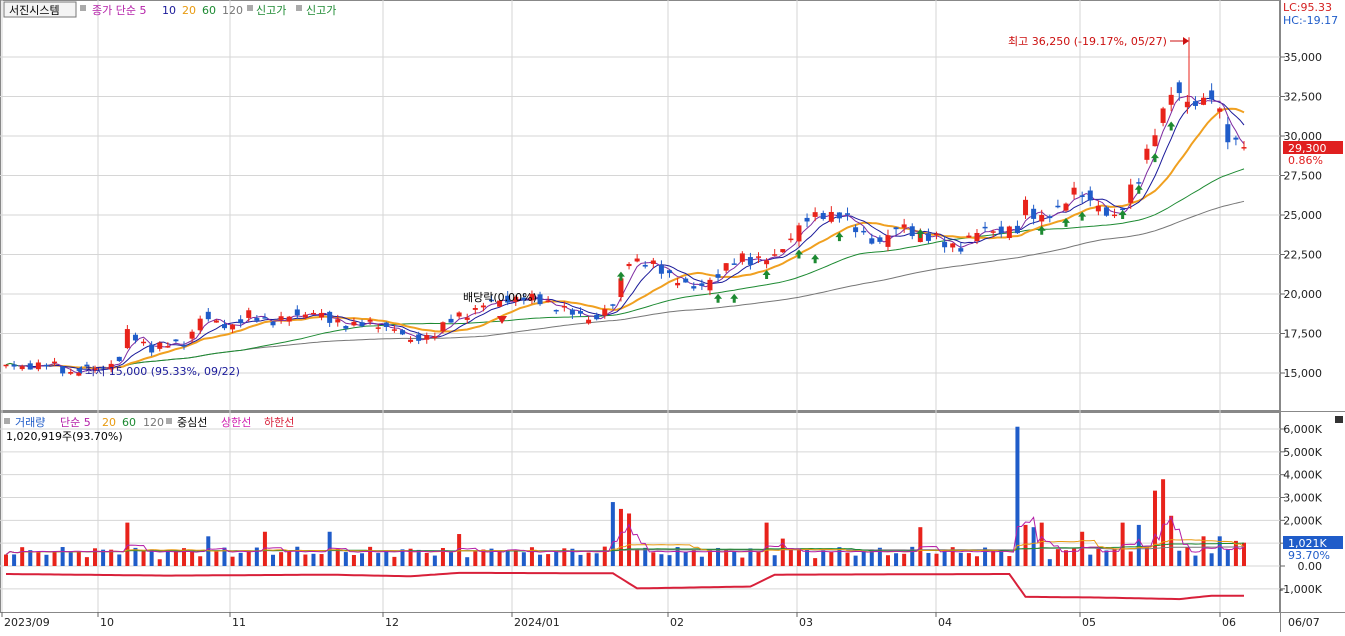 Image resolution: width=1345 pixels, height=636 pixels. What do you see at coordinates (209, 10) in the screenshot?
I see `price-ma-60: 60` at bounding box center [209, 10].